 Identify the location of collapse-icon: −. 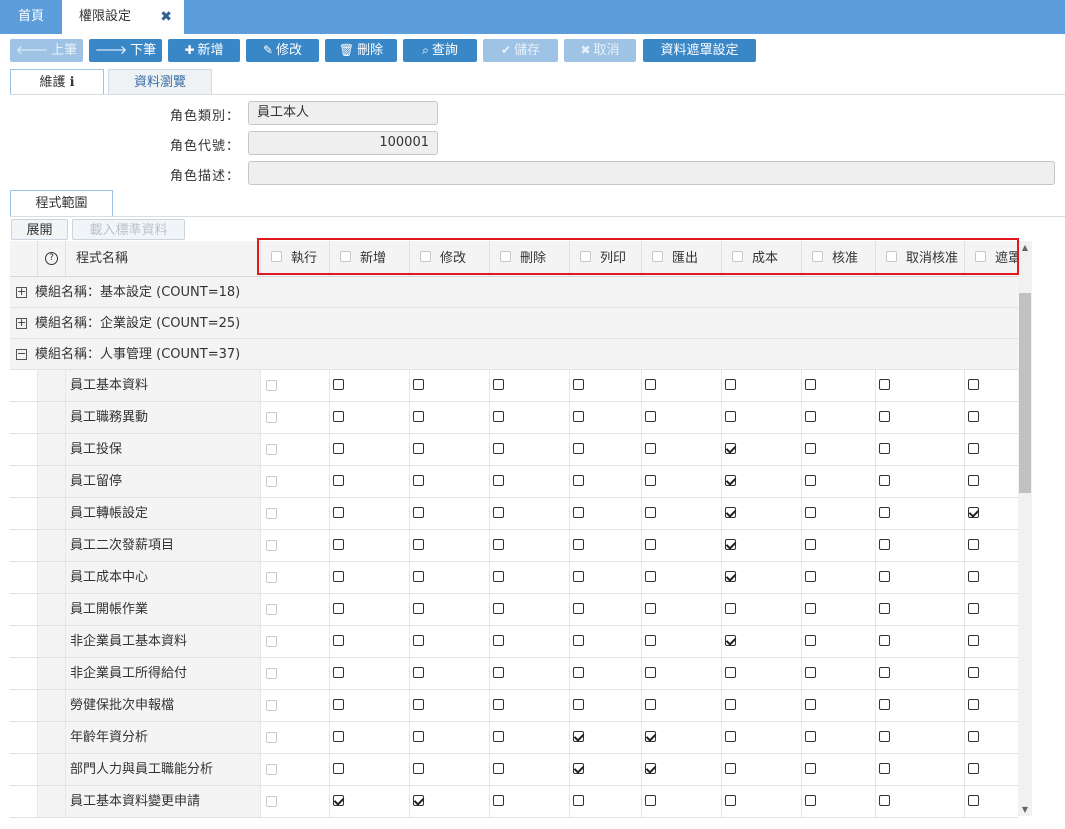
(21, 354).